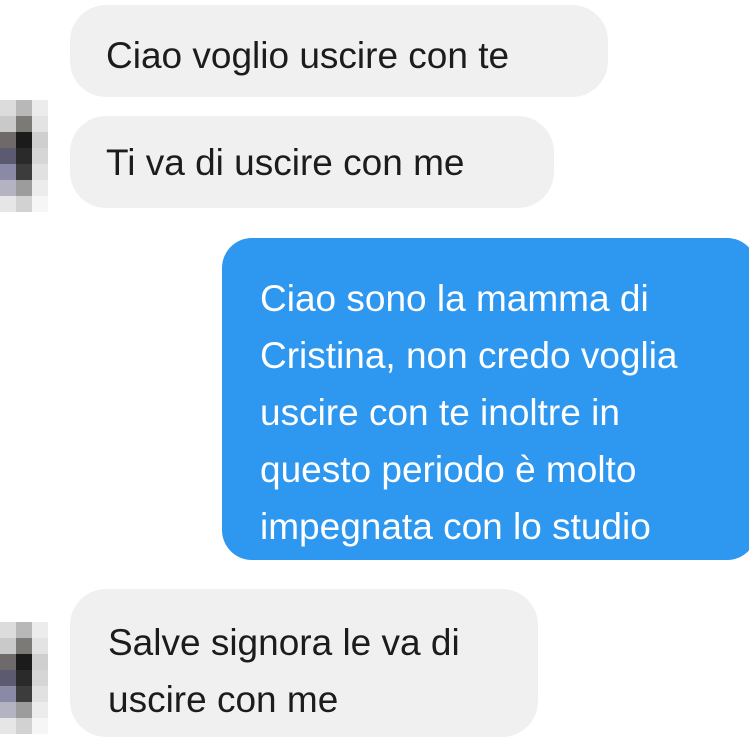 This screenshot has height=740, width=749. What do you see at coordinates (312, 162) in the screenshot?
I see `incoming-message-bubble: Ti va di uscire con me` at bounding box center [312, 162].